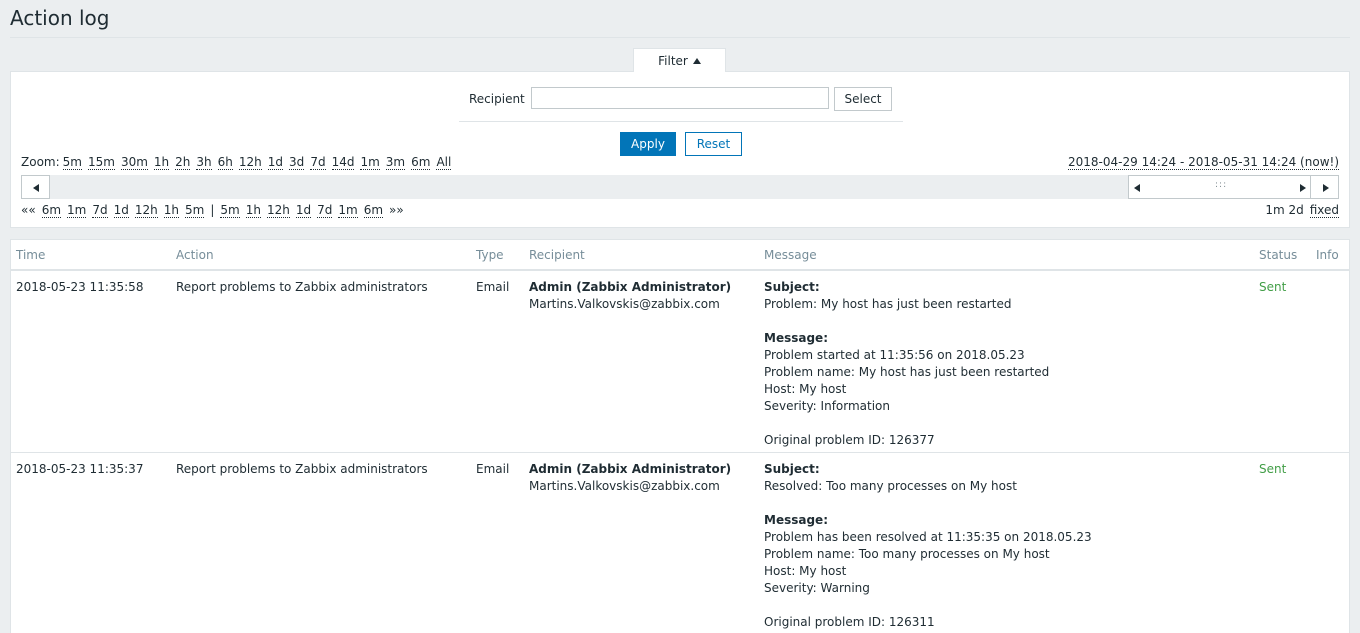 This screenshot has width=1360, height=633. What do you see at coordinates (1324, 210) in the screenshot?
I see `fixed-toggle: fixed` at bounding box center [1324, 210].